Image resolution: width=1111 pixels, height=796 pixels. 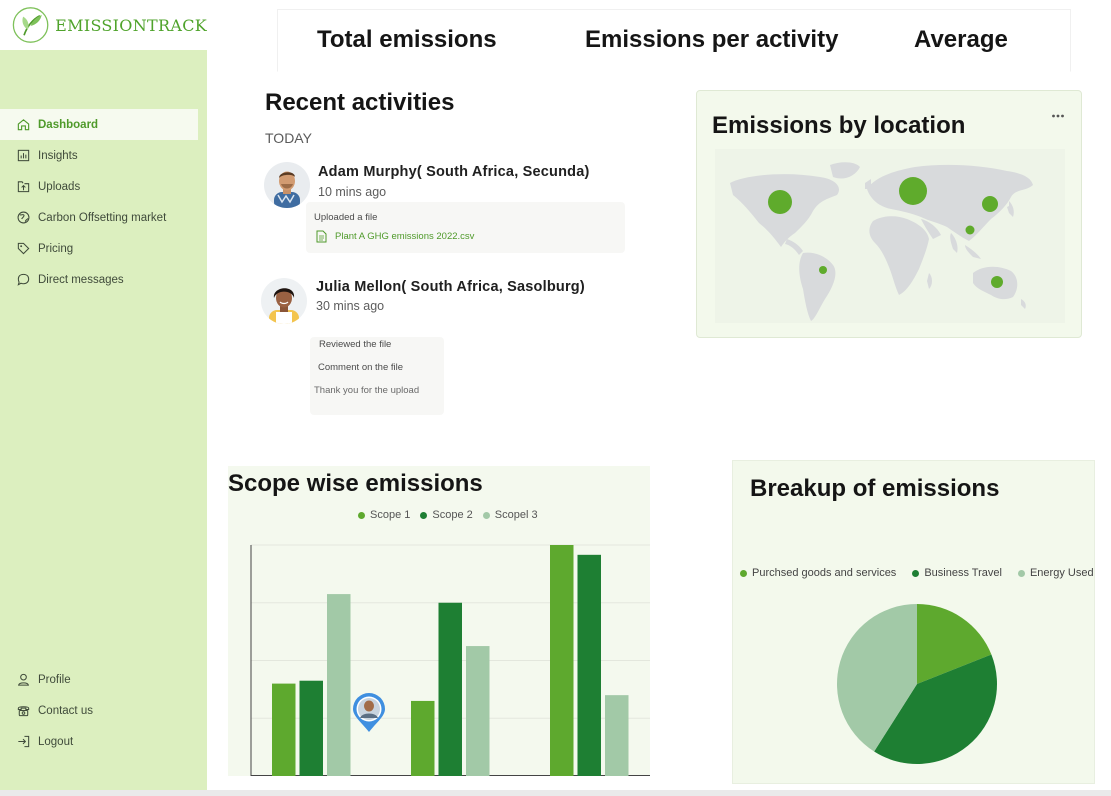 I want to click on day-label: TODAY, so click(x=288, y=138).